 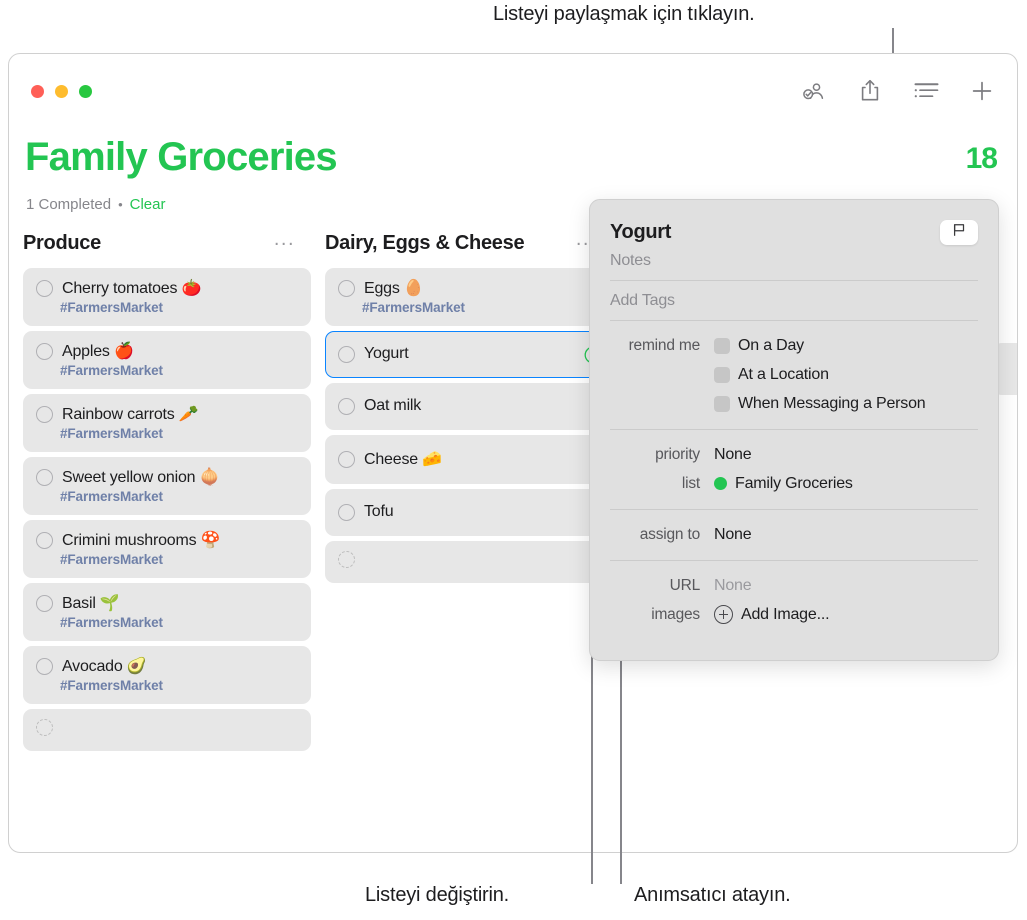 I want to click on list-item: Oat milk, so click(x=469, y=406).